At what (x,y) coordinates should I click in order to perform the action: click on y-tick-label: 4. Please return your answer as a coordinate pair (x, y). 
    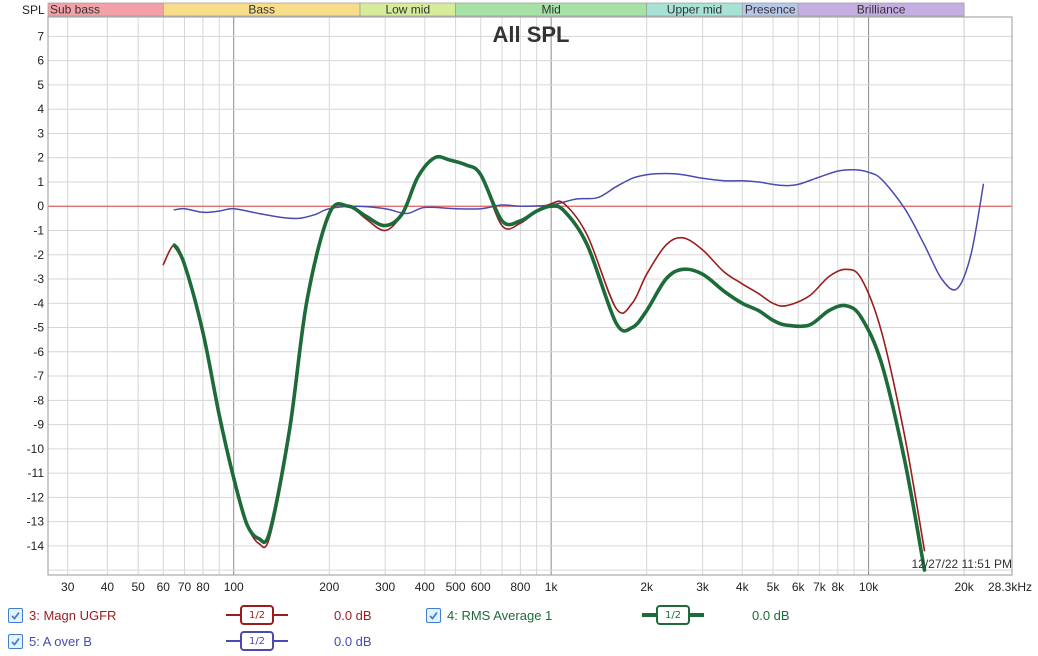
    Looking at the image, I should click on (40, 109).